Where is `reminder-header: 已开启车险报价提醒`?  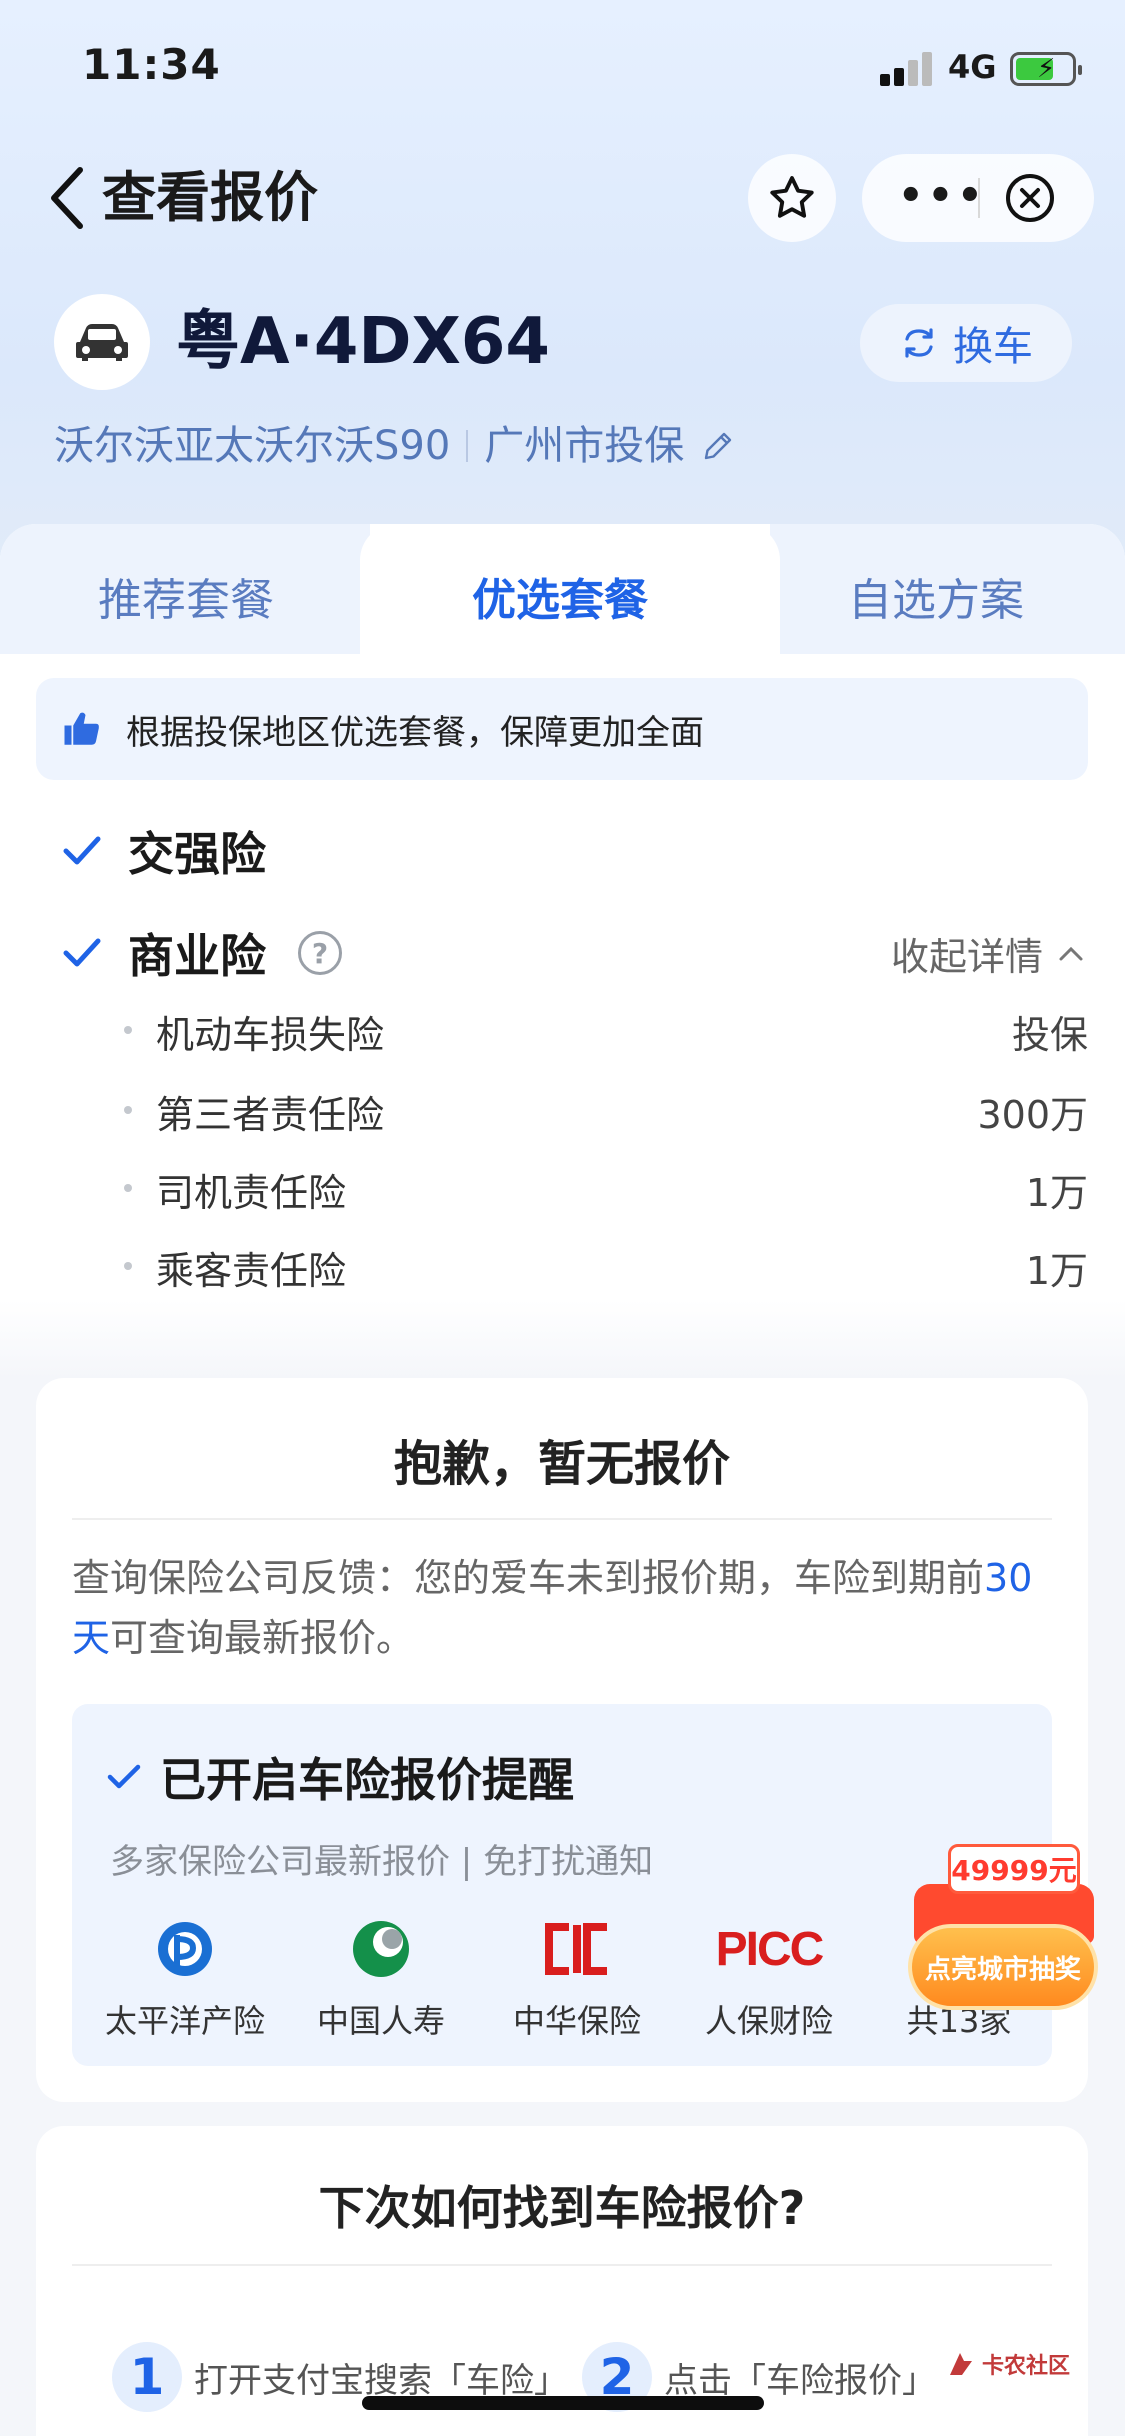
reminder-header: 已开启车险报价提醒 is located at coordinates (340, 1777).